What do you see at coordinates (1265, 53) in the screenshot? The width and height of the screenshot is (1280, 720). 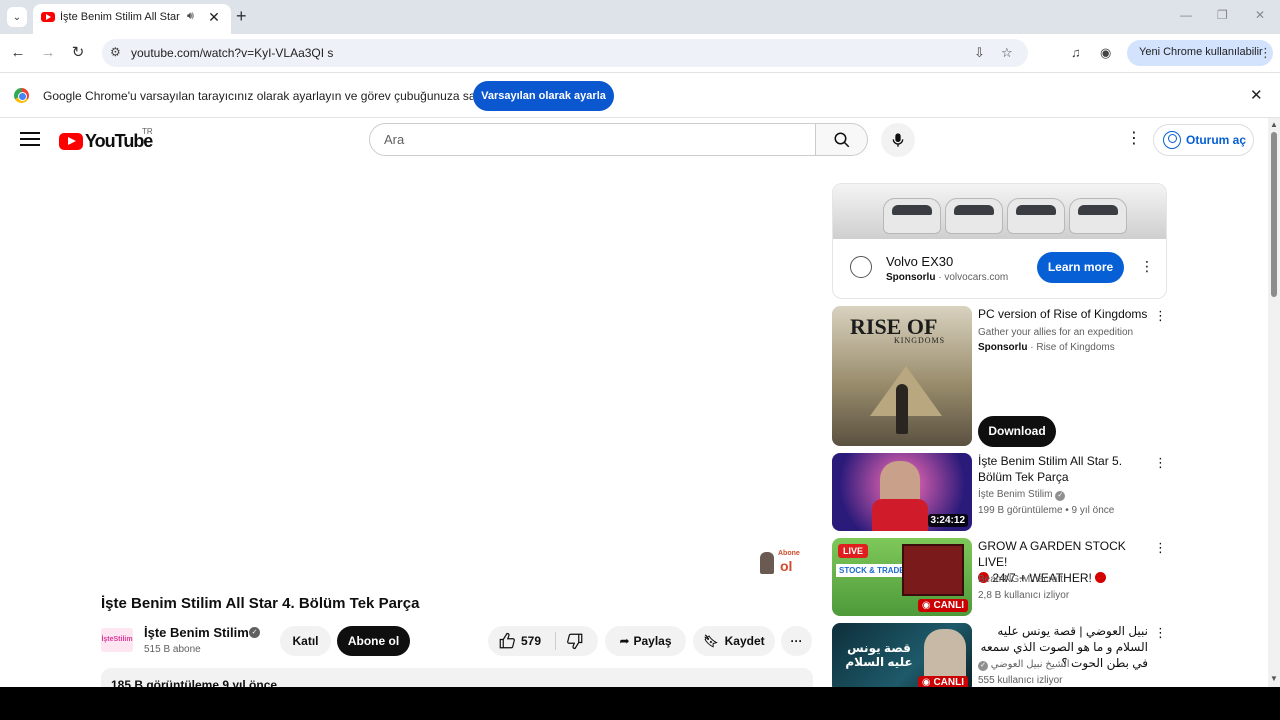 I see `chrome-menu-icon: ⋮` at bounding box center [1265, 53].